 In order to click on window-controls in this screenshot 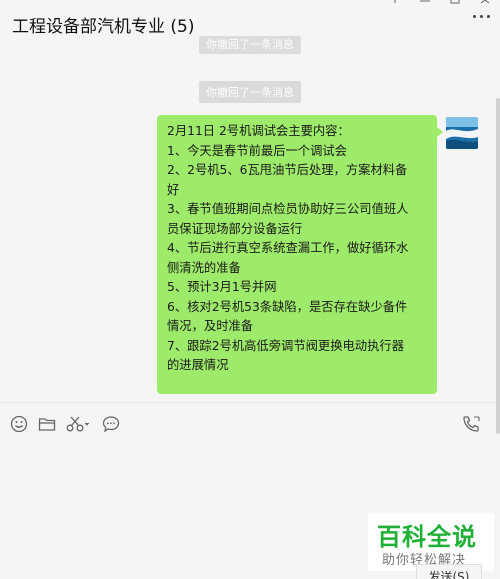, I will do `click(440, 4)`.